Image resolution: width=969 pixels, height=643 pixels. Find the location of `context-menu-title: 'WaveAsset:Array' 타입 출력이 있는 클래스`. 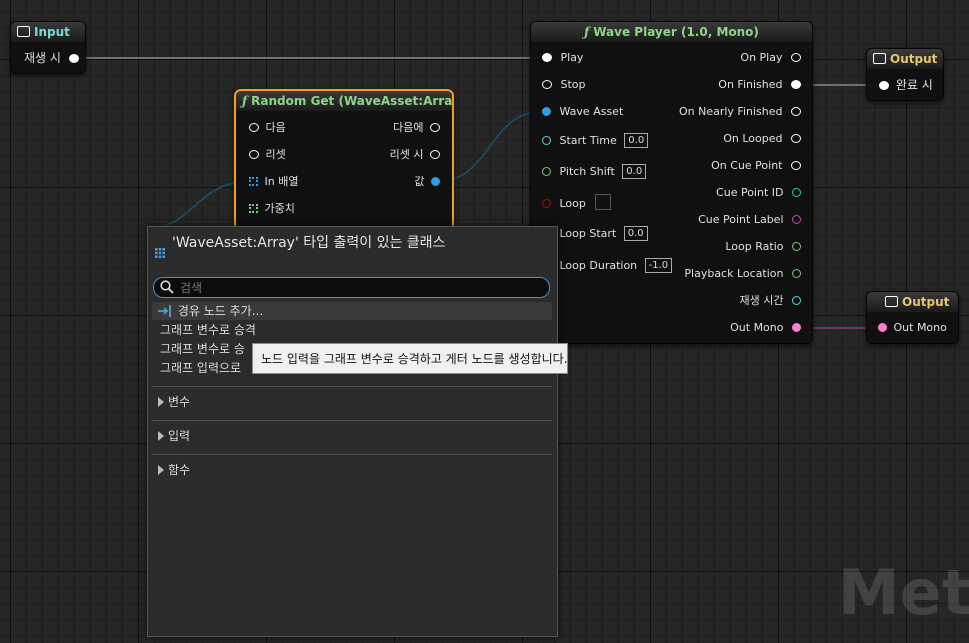

context-menu-title: 'WaveAsset:Array' 타입 출력이 있는 클래스 is located at coordinates (309, 243).